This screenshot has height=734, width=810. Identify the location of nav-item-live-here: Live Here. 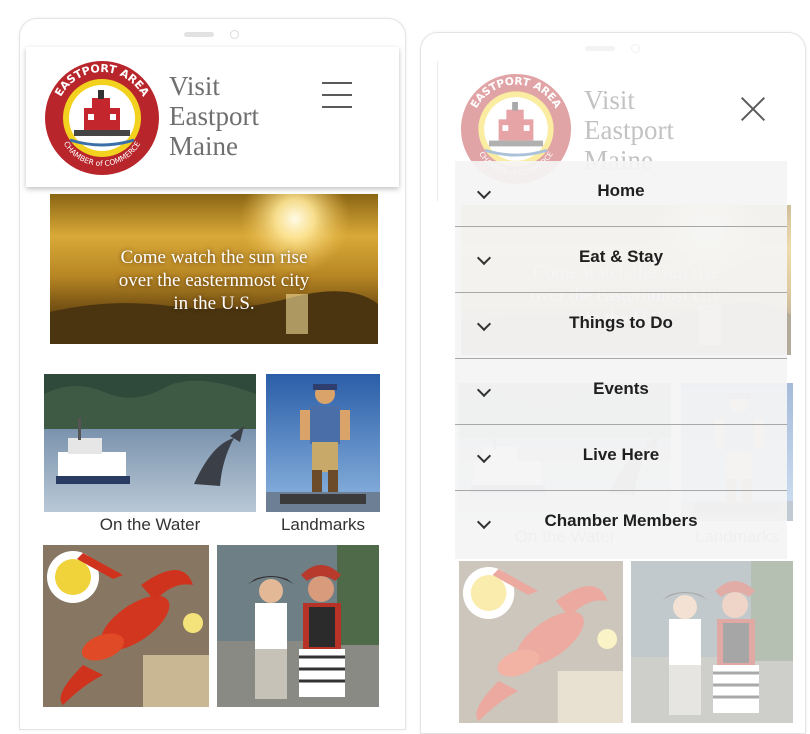
(621, 458).